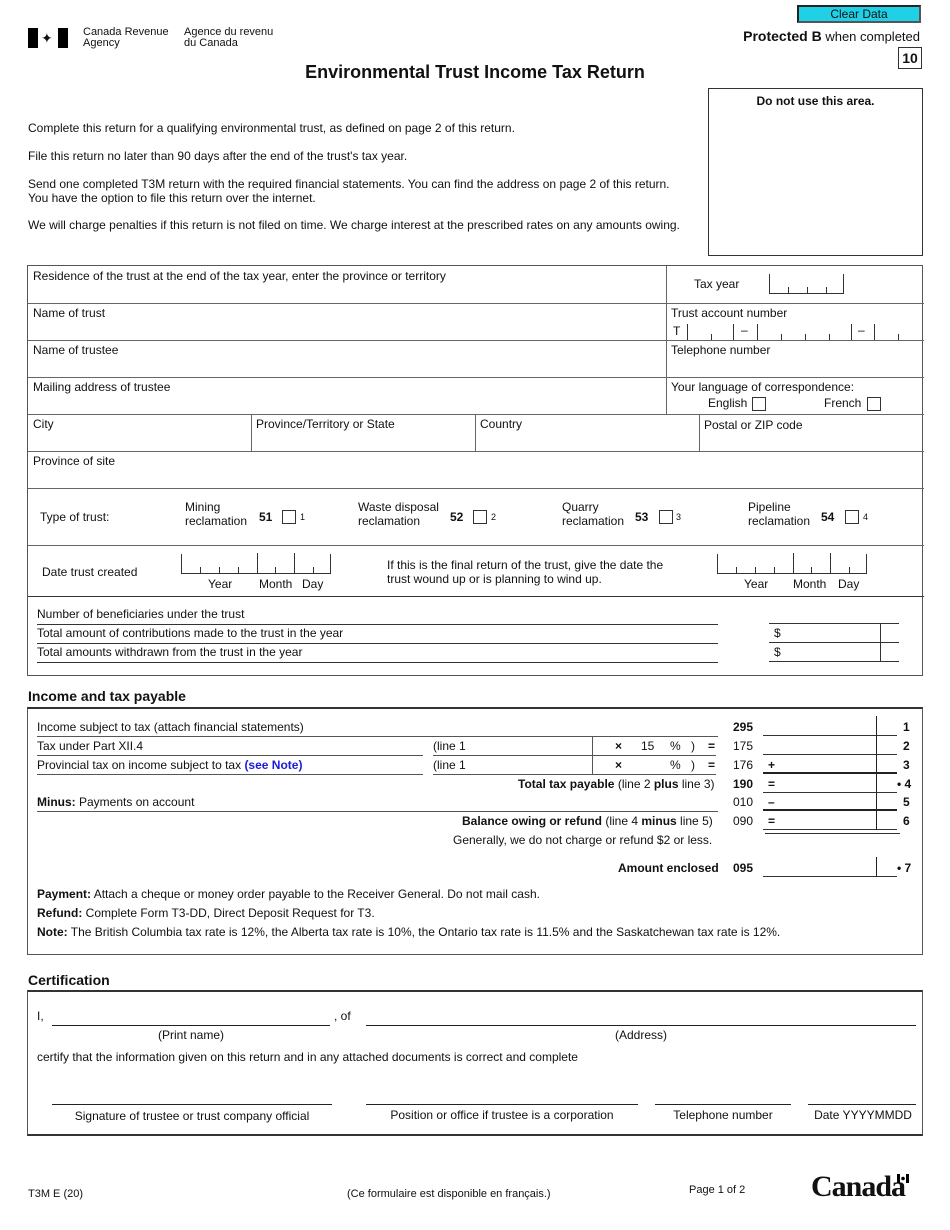 This screenshot has height=1230, width=950. Describe the element at coordinates (906, 727) in the screenshot. I see `line-number-1: 1` at that location.